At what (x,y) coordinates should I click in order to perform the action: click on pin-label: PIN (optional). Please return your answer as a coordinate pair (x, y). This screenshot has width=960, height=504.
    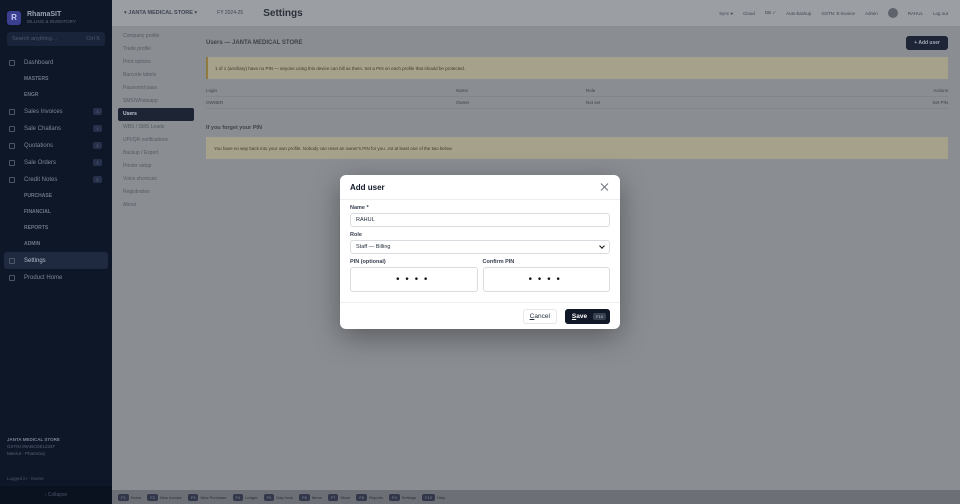
    Looking at the image, I should click on (368, 262).